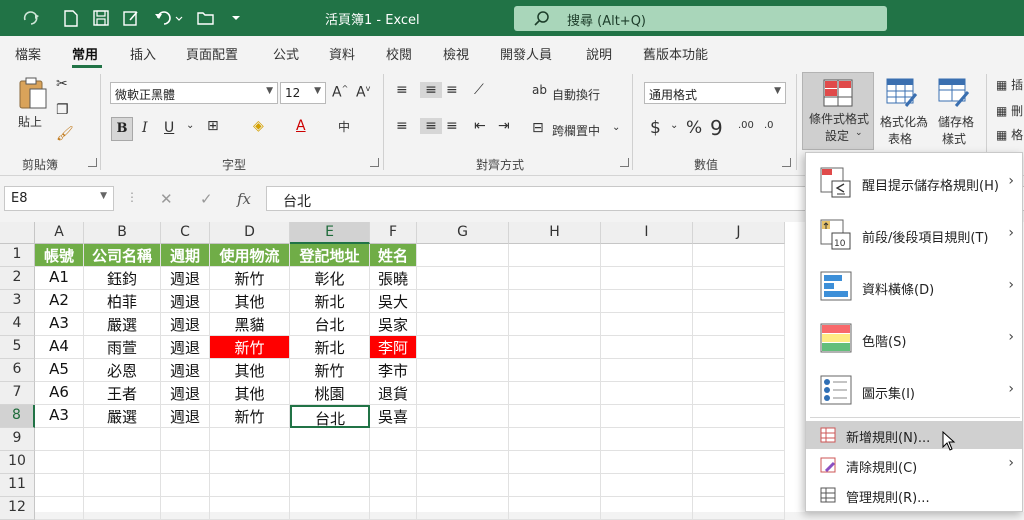  I want to click on row-header: 9, so click(17, 439).